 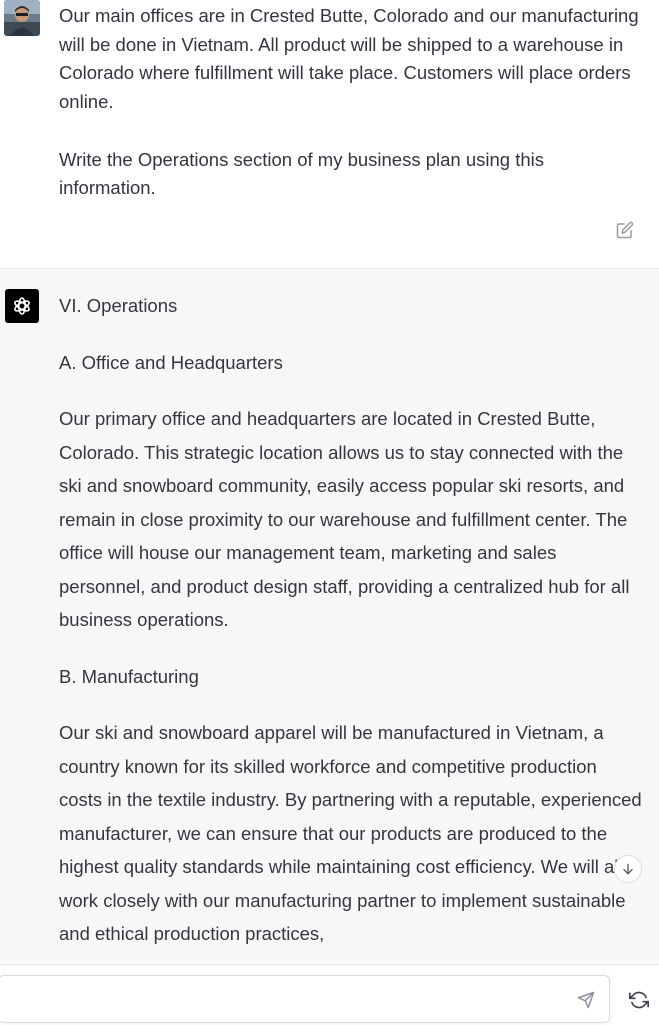 What do you see at coordinates (22, 18) in the screenshot?
I see `user-avatar` at bounding box center [22, 18].